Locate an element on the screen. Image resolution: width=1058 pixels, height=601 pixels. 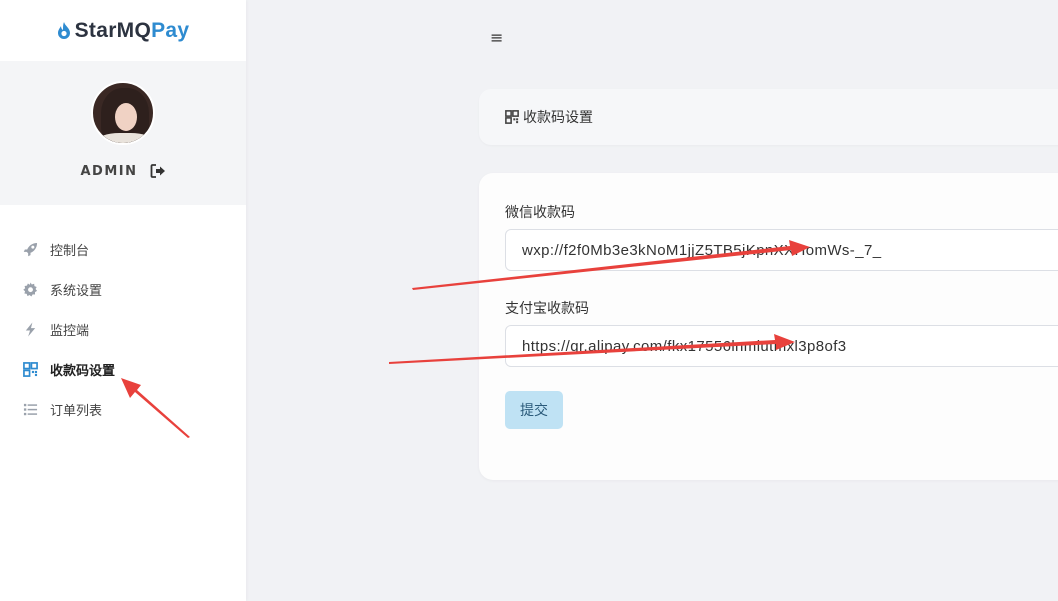
logout-icon is located at coordinates (158, 171).